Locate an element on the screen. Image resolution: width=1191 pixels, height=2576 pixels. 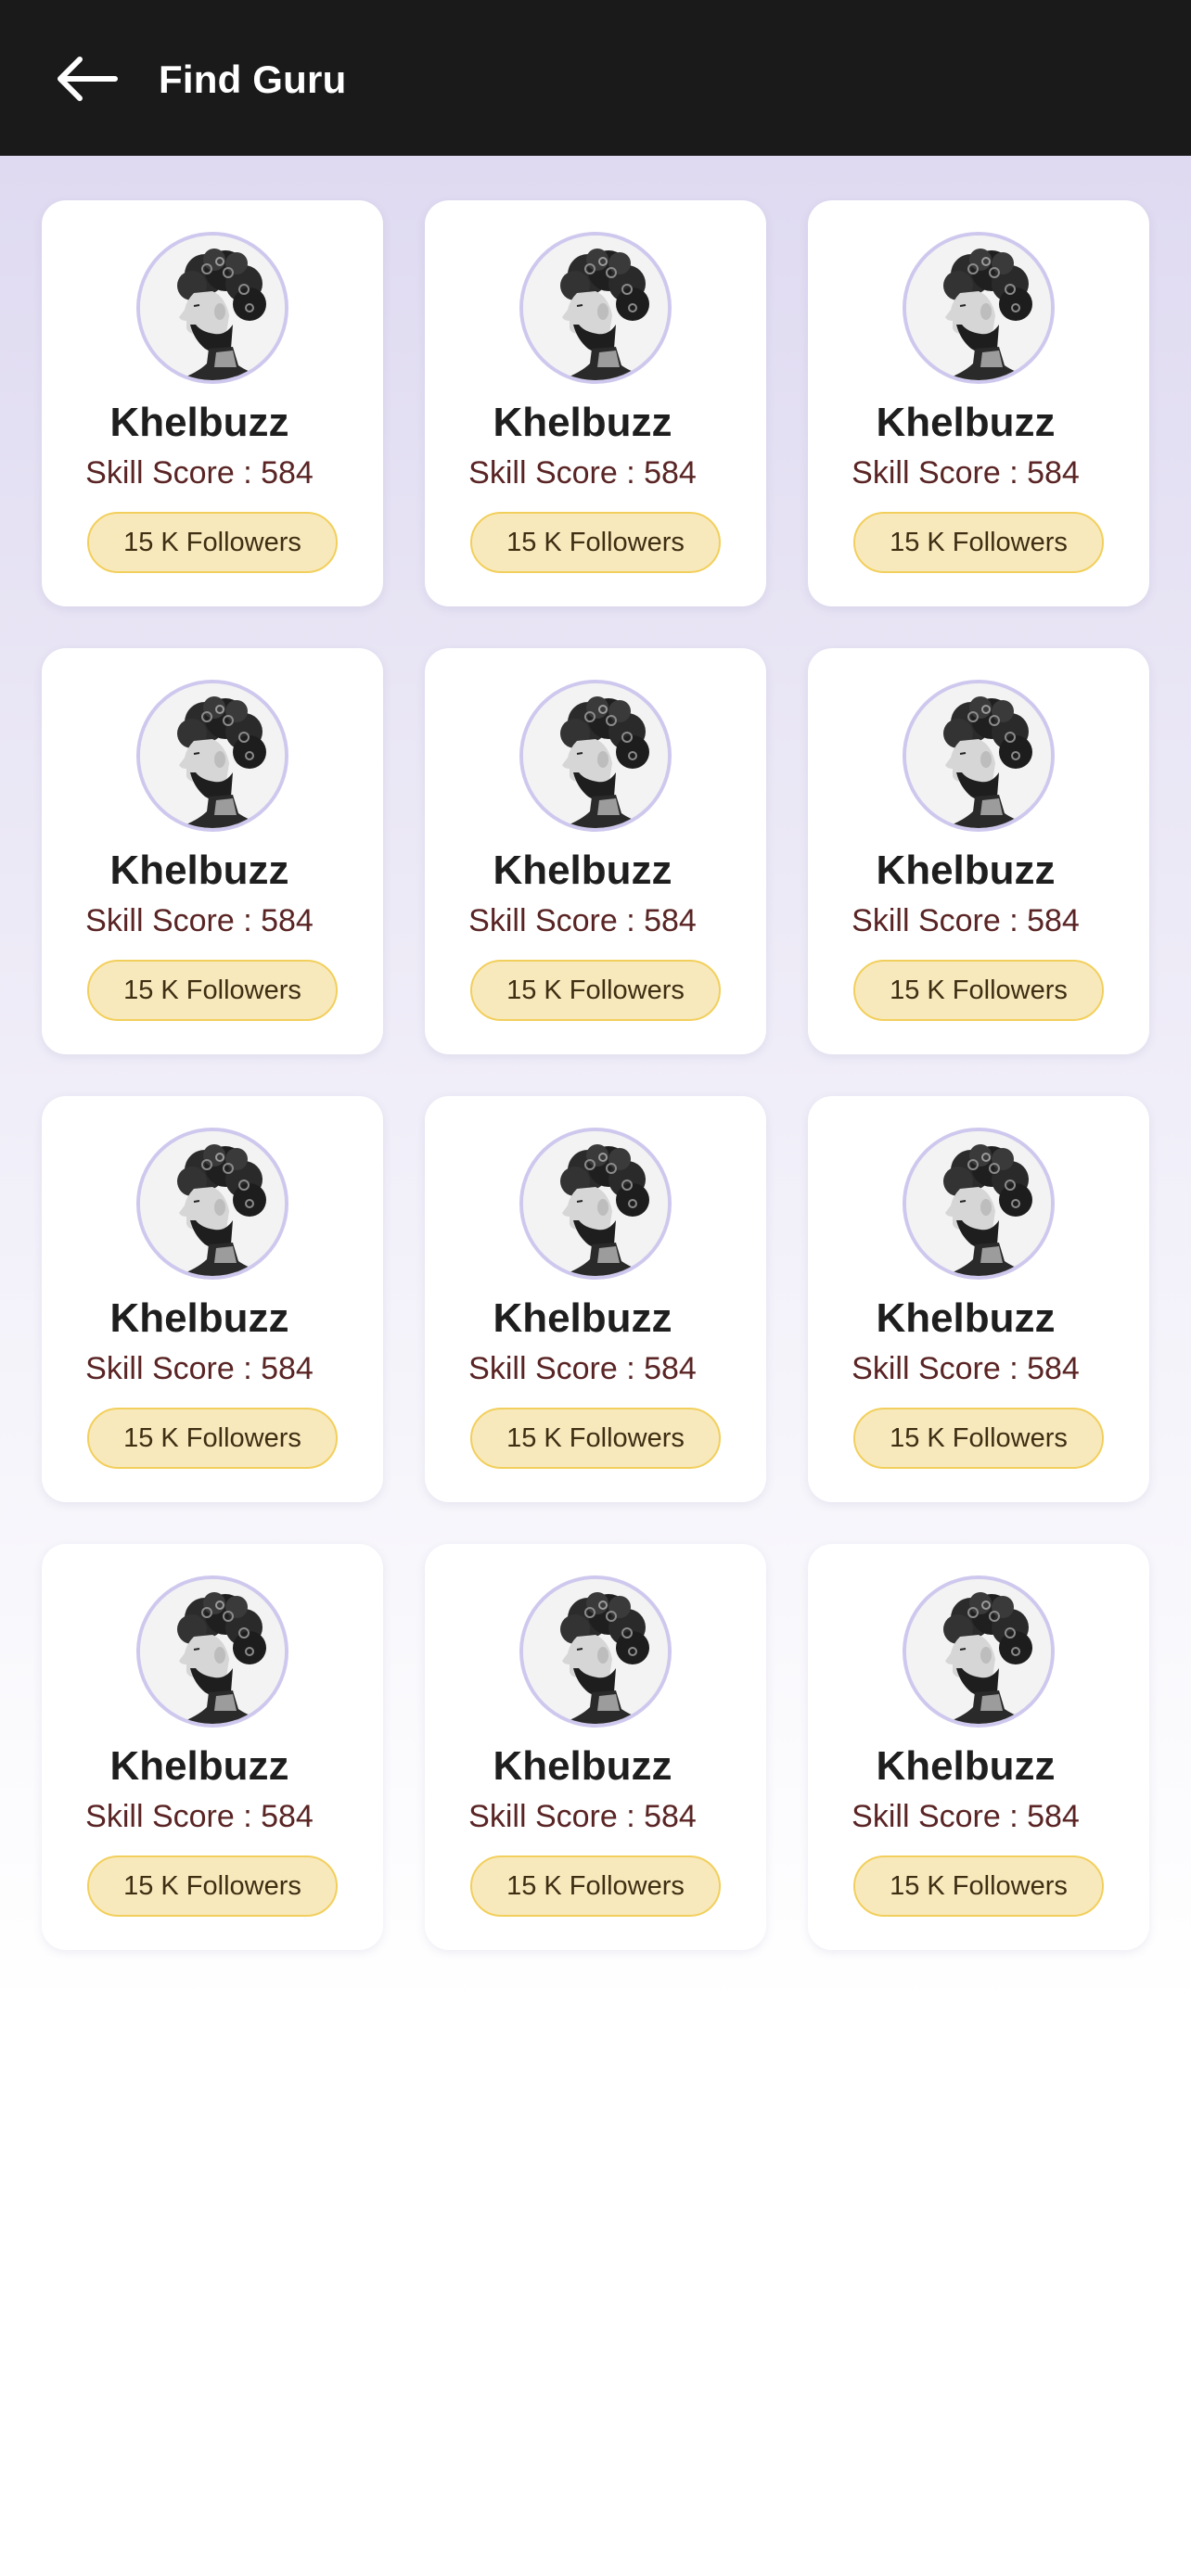
arrow-left-icon is located at coordinates (88, 79).